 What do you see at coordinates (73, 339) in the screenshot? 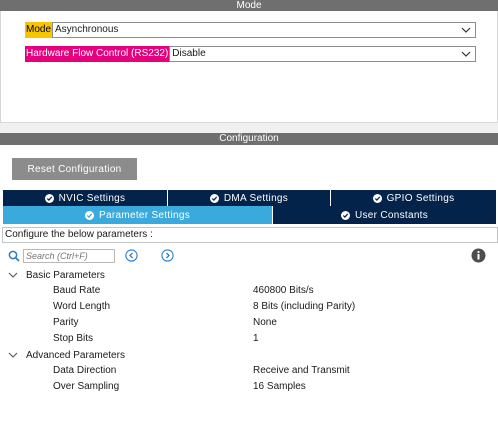
I see `param-name-stop-bits: Stop Bits` at bounding box center [73, 339].